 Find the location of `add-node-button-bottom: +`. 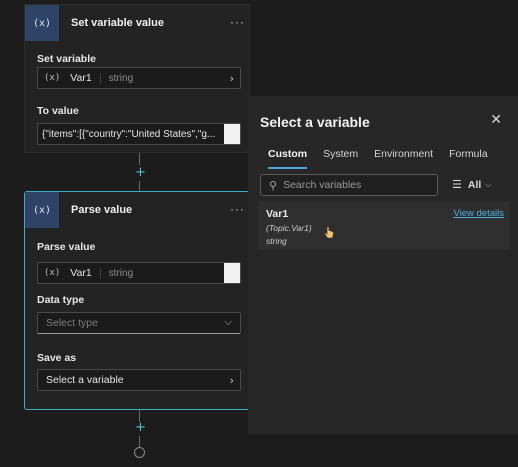

add-node-button-bottom: + is located at coordinates (140, 427).